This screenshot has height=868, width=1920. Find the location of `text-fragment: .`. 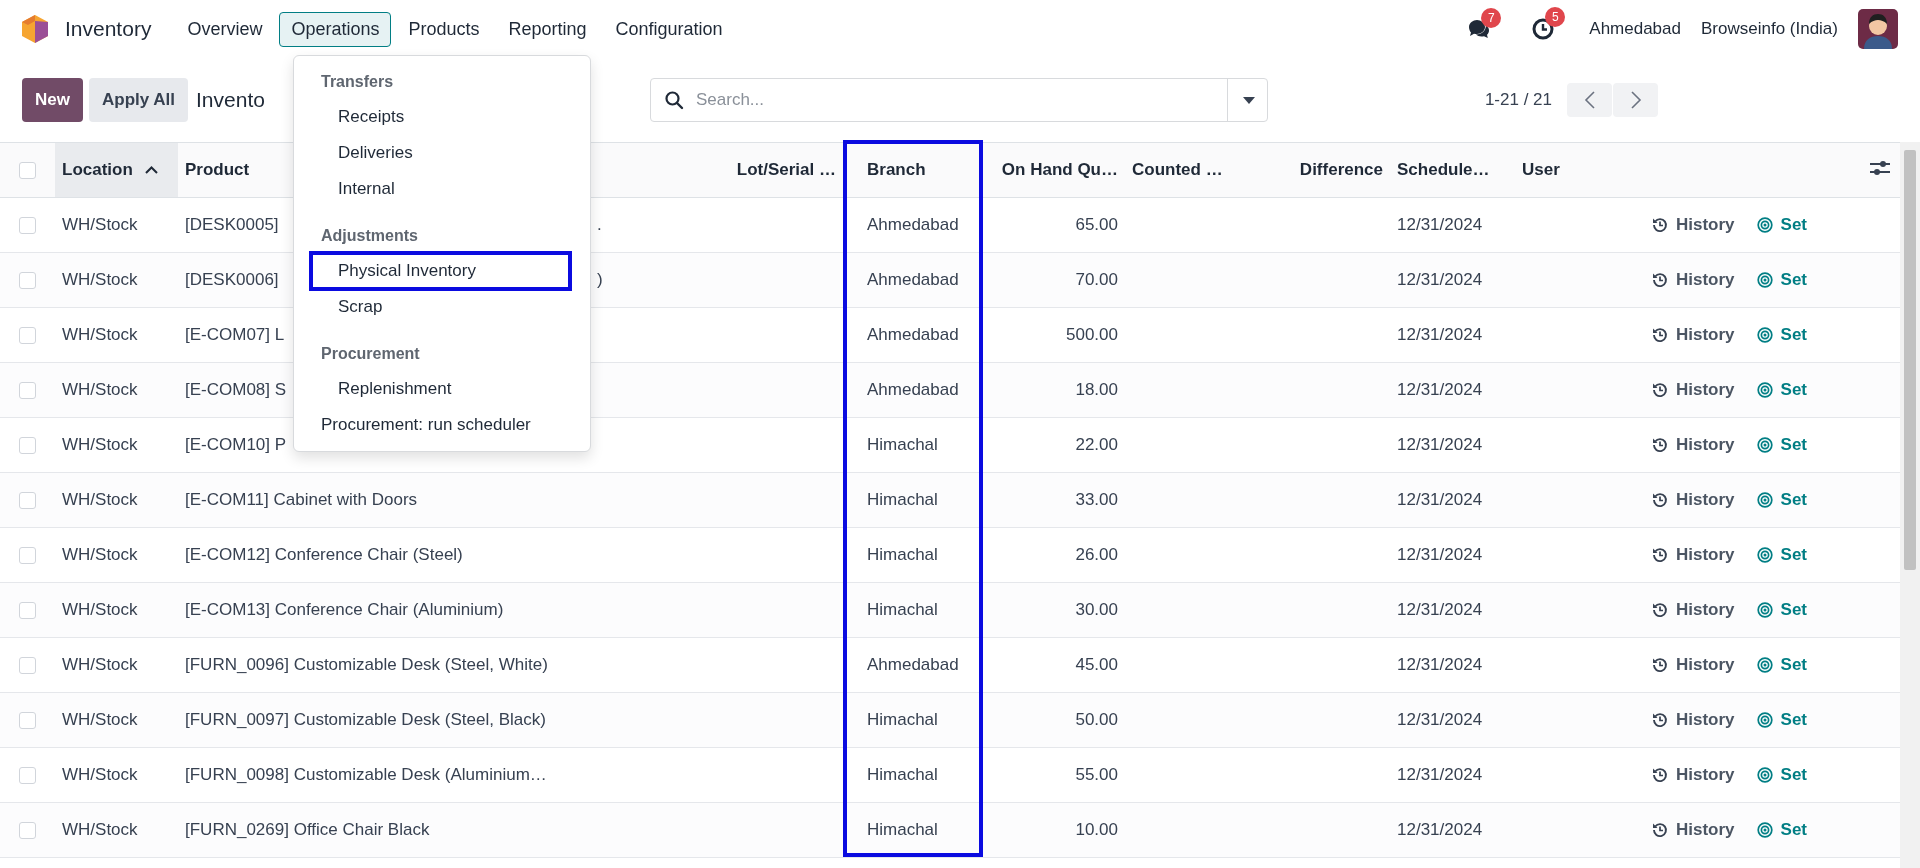

text-fragment: . is located at coordinates (599, 225).